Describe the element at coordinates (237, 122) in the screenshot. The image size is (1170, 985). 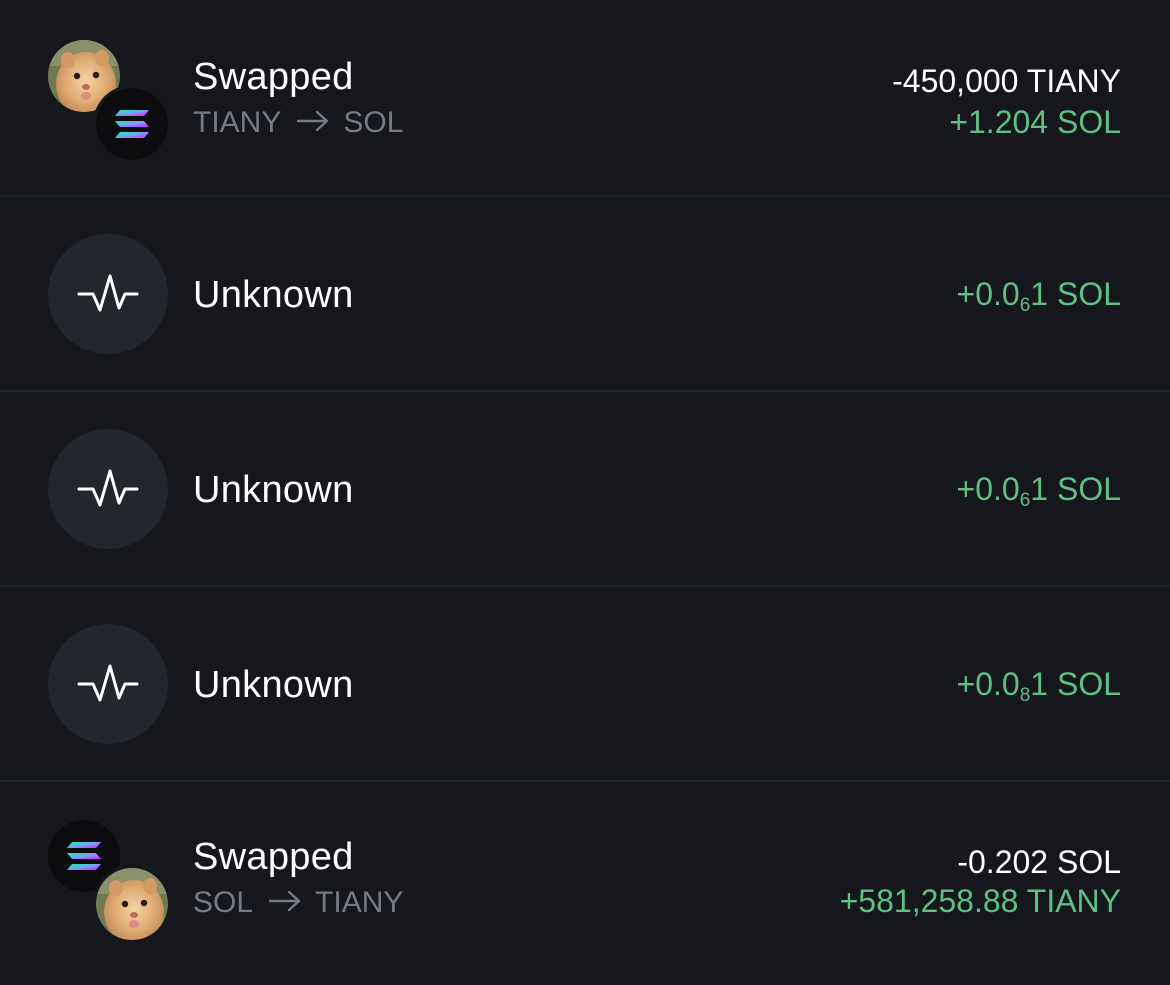
I see `from-token: TIANY` at that location.